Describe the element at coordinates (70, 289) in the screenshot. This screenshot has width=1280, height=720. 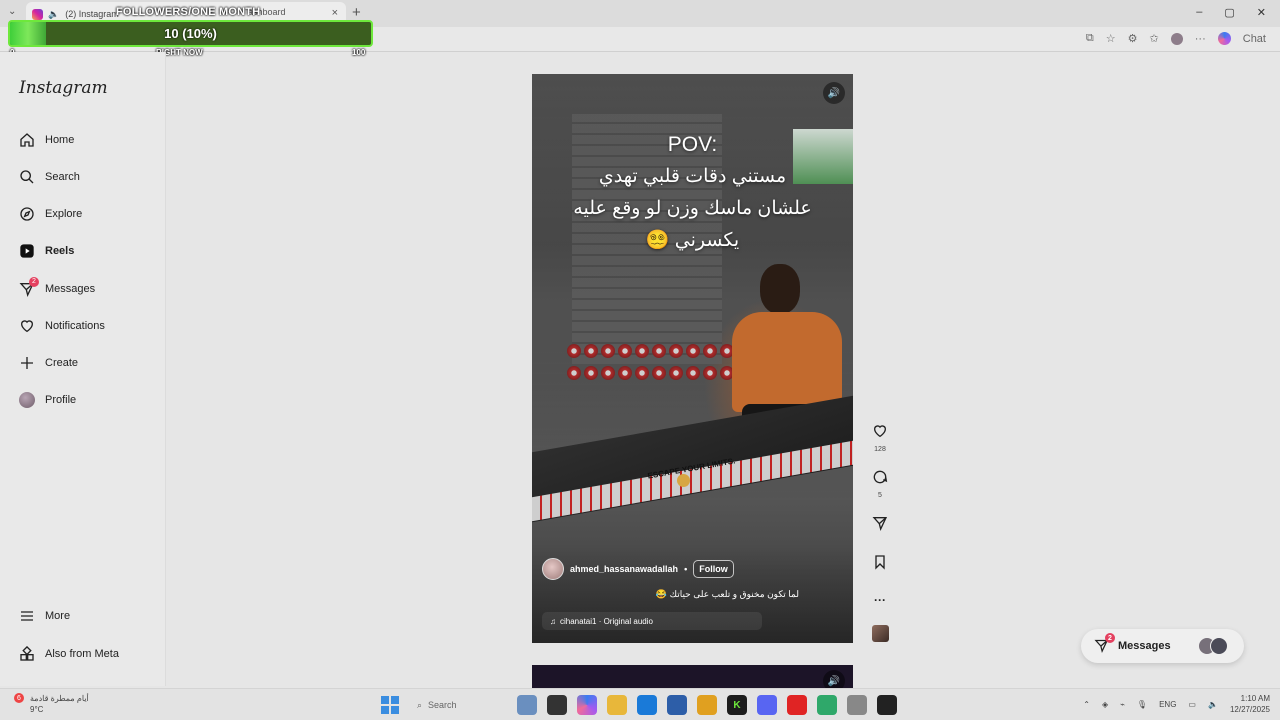
I see `sidebar-item-label: Messages` at that location.